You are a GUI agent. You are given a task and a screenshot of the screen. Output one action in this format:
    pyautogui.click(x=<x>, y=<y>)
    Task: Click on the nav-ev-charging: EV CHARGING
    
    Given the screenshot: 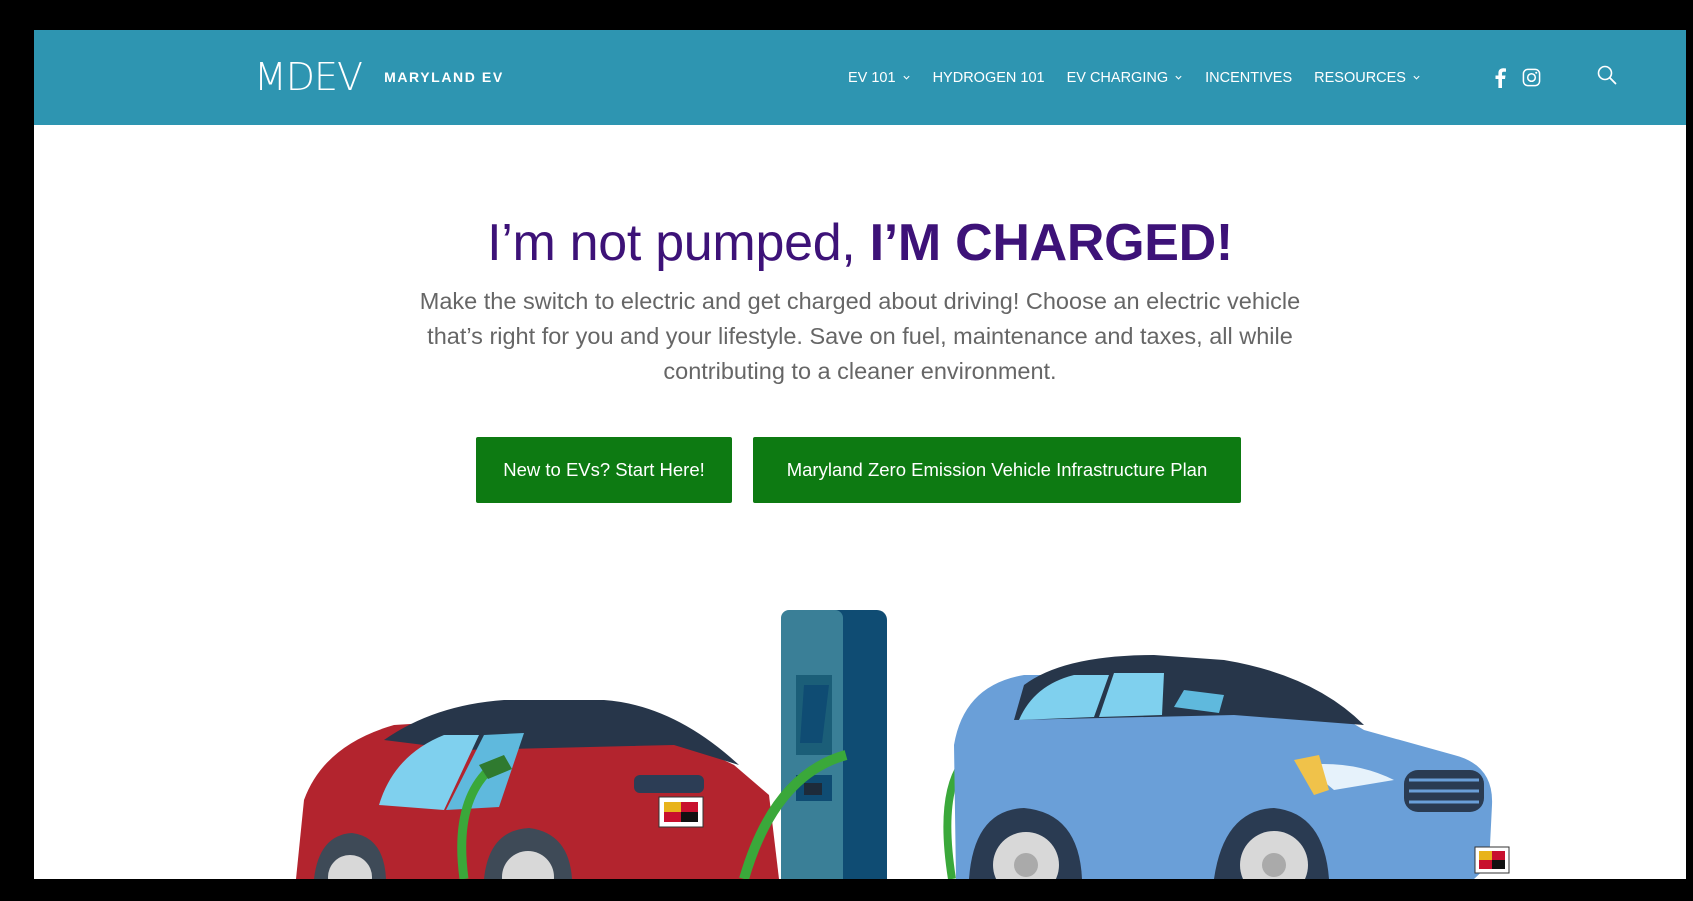 What is the action you would take?
    pyautogui.click(x=1125, y=78)
    